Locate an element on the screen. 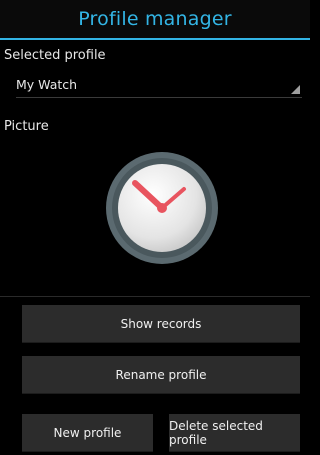 The width and height of the screenshot is (320, 455). profile-picture is located at coordinates (162, 208).